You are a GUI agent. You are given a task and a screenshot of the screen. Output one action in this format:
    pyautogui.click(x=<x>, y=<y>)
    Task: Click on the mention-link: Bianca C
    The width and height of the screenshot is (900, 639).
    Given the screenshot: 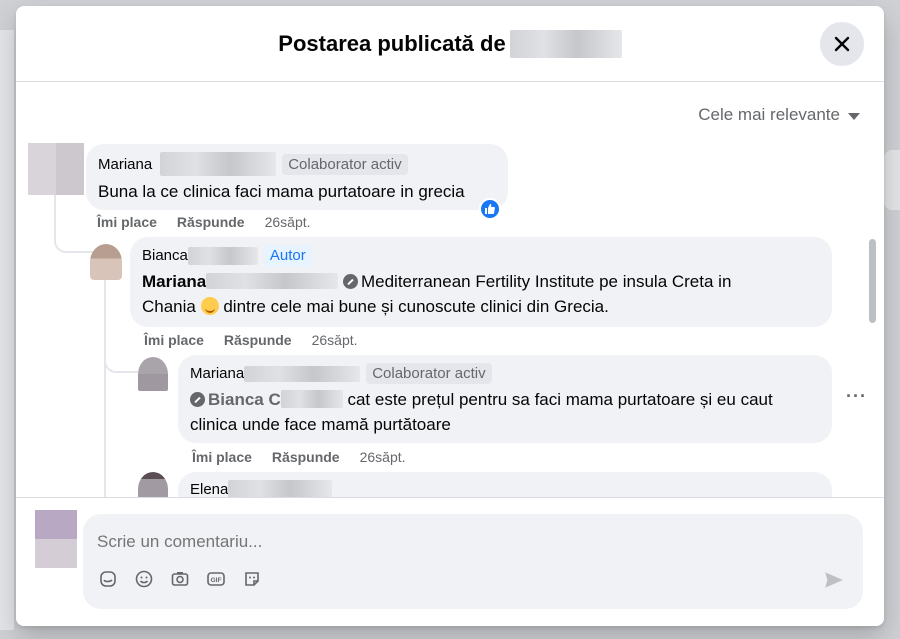 What is the action you would take?
    pyautogui.click(x=244, y=399)
    